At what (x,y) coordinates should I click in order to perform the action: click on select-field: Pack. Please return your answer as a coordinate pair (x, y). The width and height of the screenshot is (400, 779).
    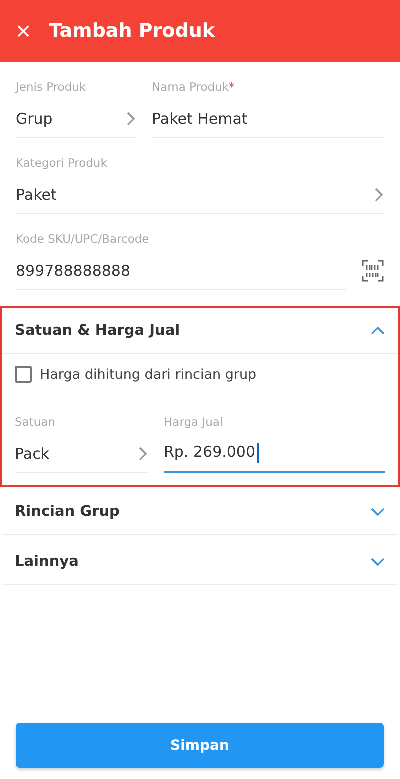
    Looking at the image, I should click on (81, 454).